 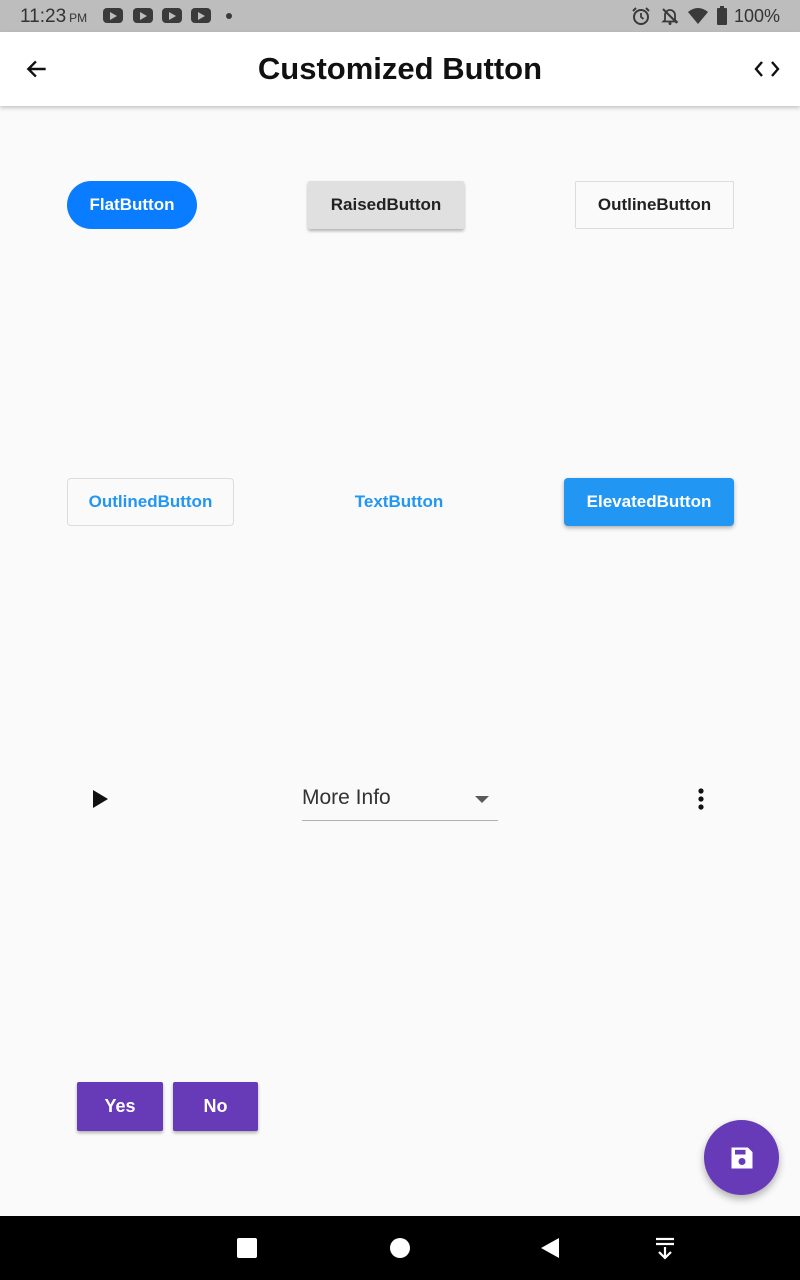 I want to click on triangle-back-icon, so click(x=550, y=1248).